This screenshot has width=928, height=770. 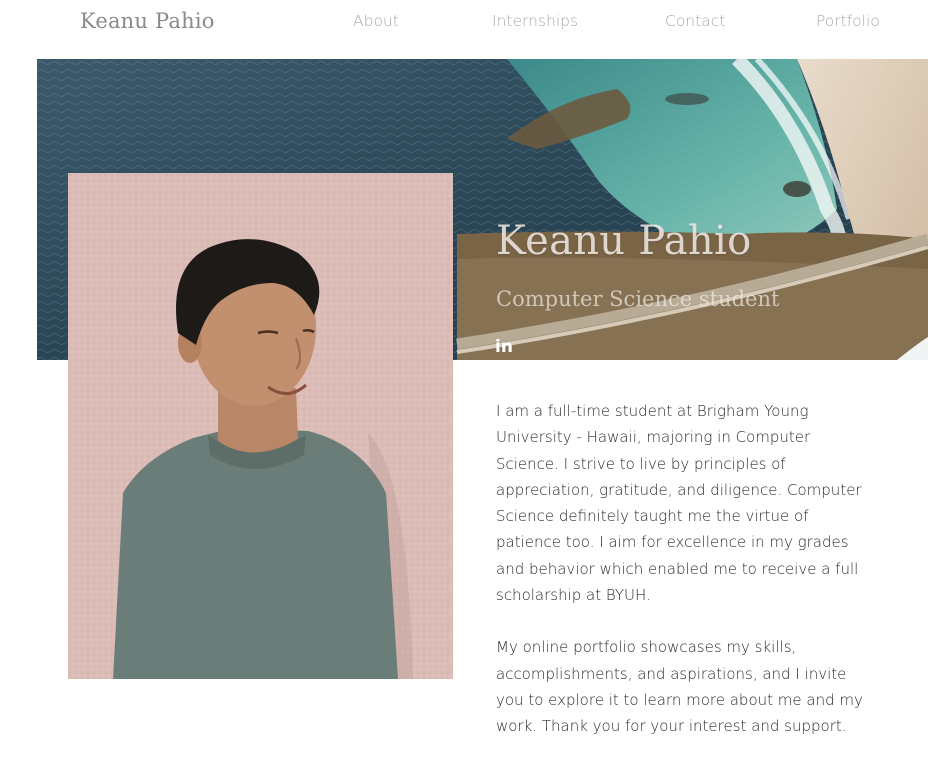 I want to click on site-logo: Keanu Pahio, so click(x=147, y=21).